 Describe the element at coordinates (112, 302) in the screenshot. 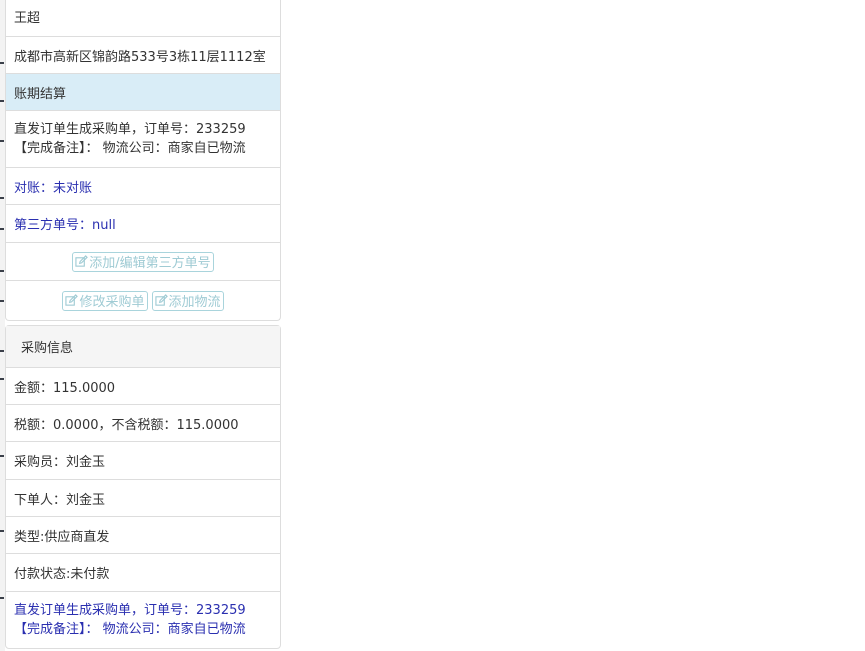

I see `modify-po-label: 修改采购单` at that location.